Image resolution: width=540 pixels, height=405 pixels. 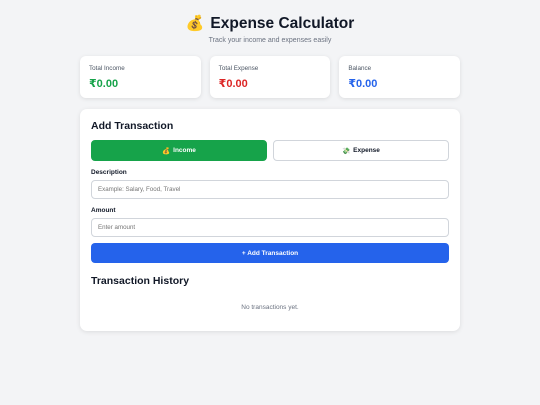 What do you see at coordinates (109, 172) in the screenshot?
I see `description-label: Description` at bounding box center [109, 172].